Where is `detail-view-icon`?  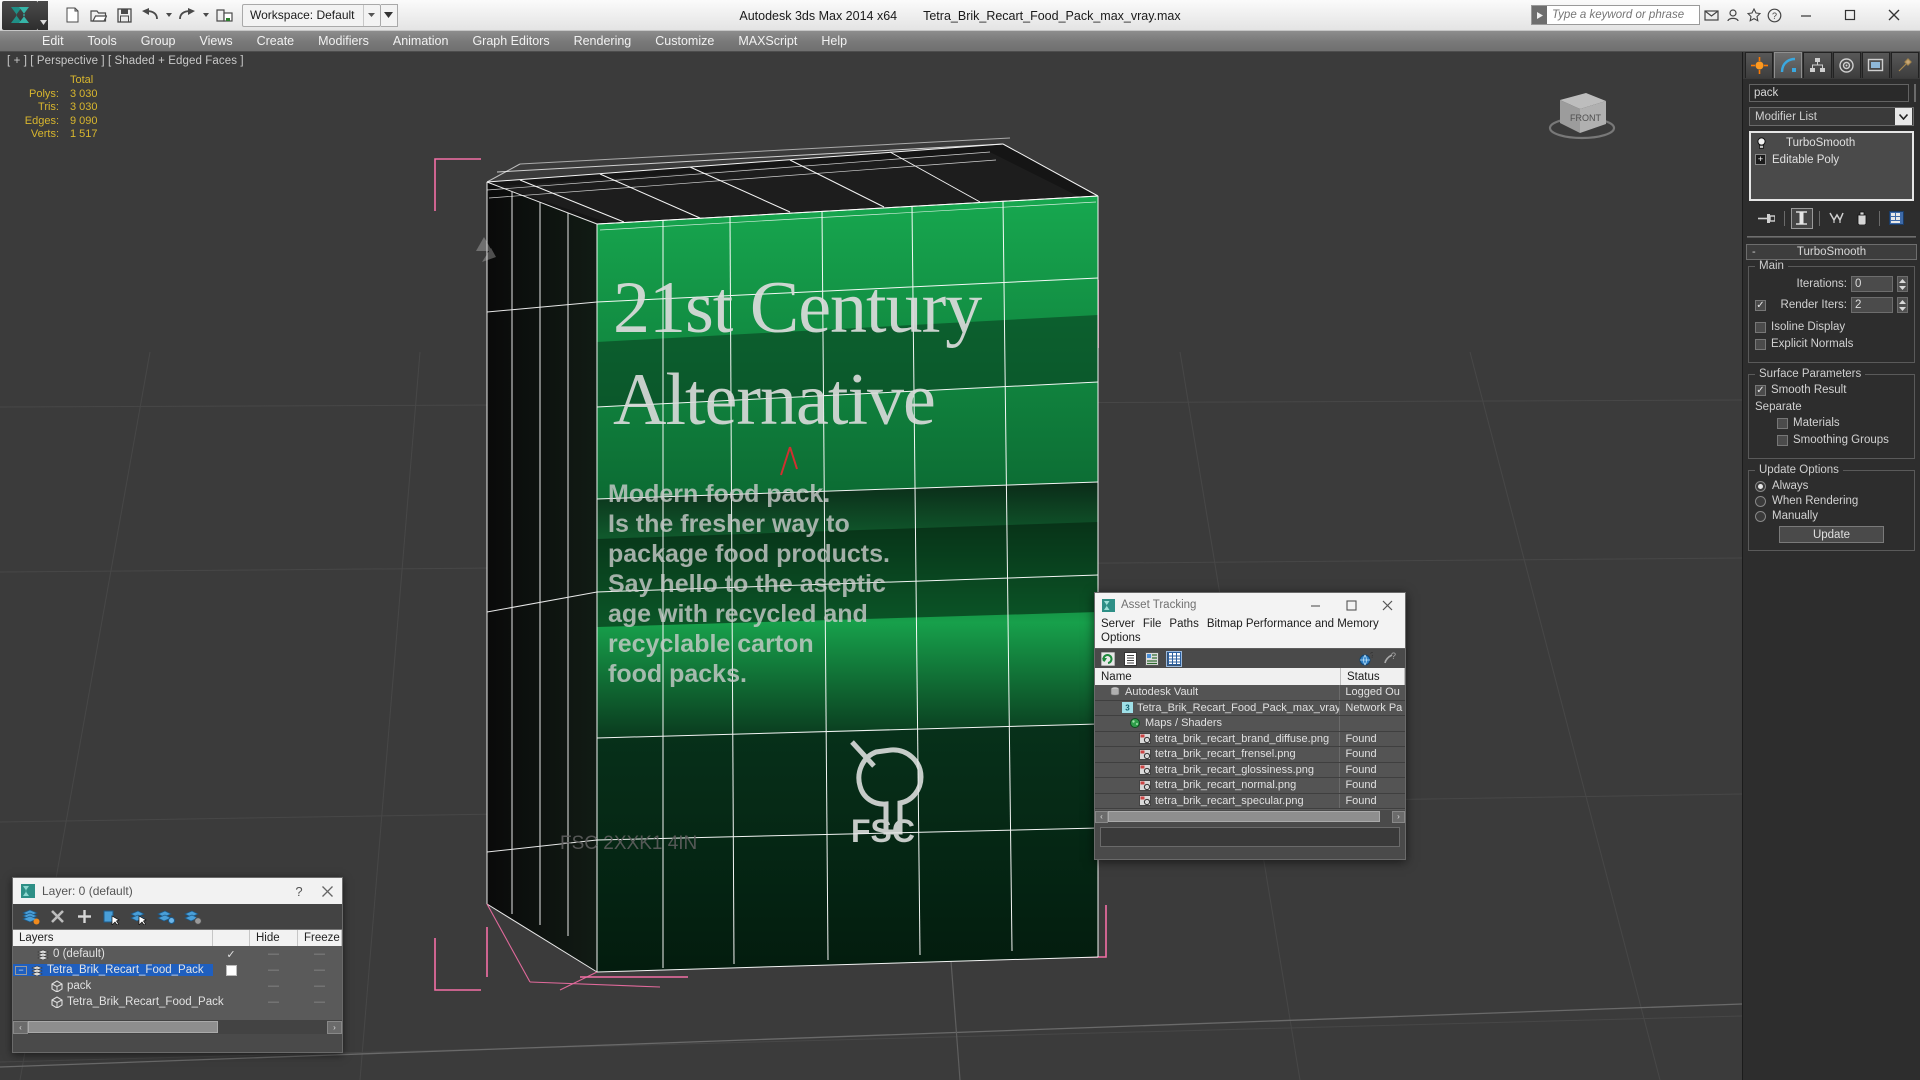 detail-view-icon is located at coordinates (1152, 659).